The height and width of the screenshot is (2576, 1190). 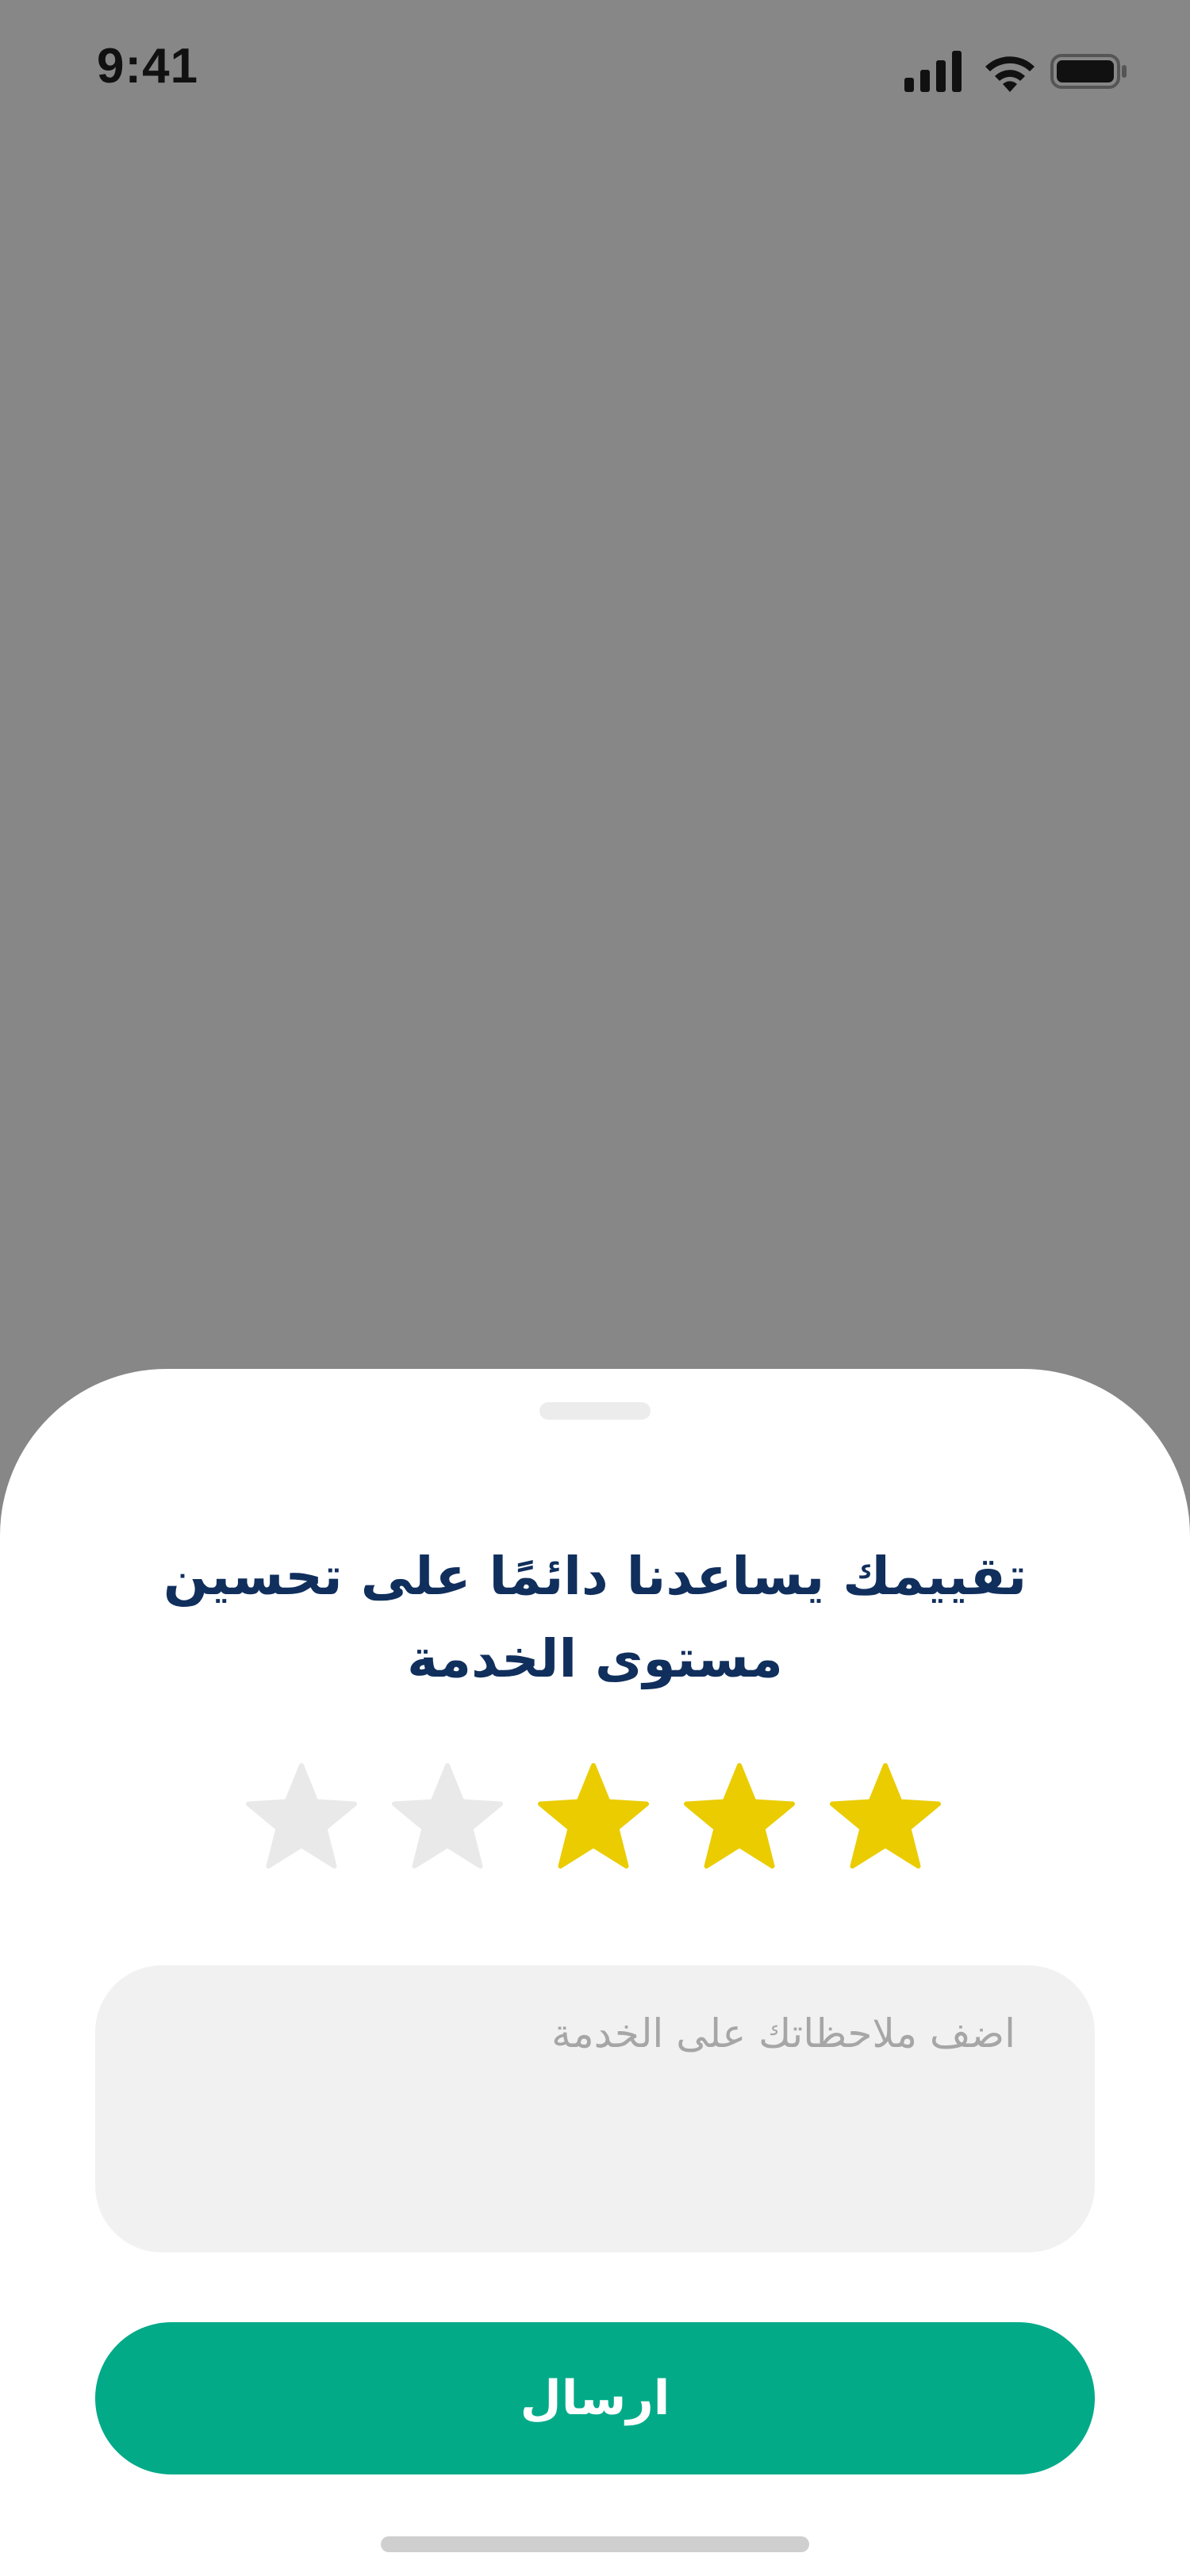 I want to click on home-indicator, so click(x=595, y=2544).